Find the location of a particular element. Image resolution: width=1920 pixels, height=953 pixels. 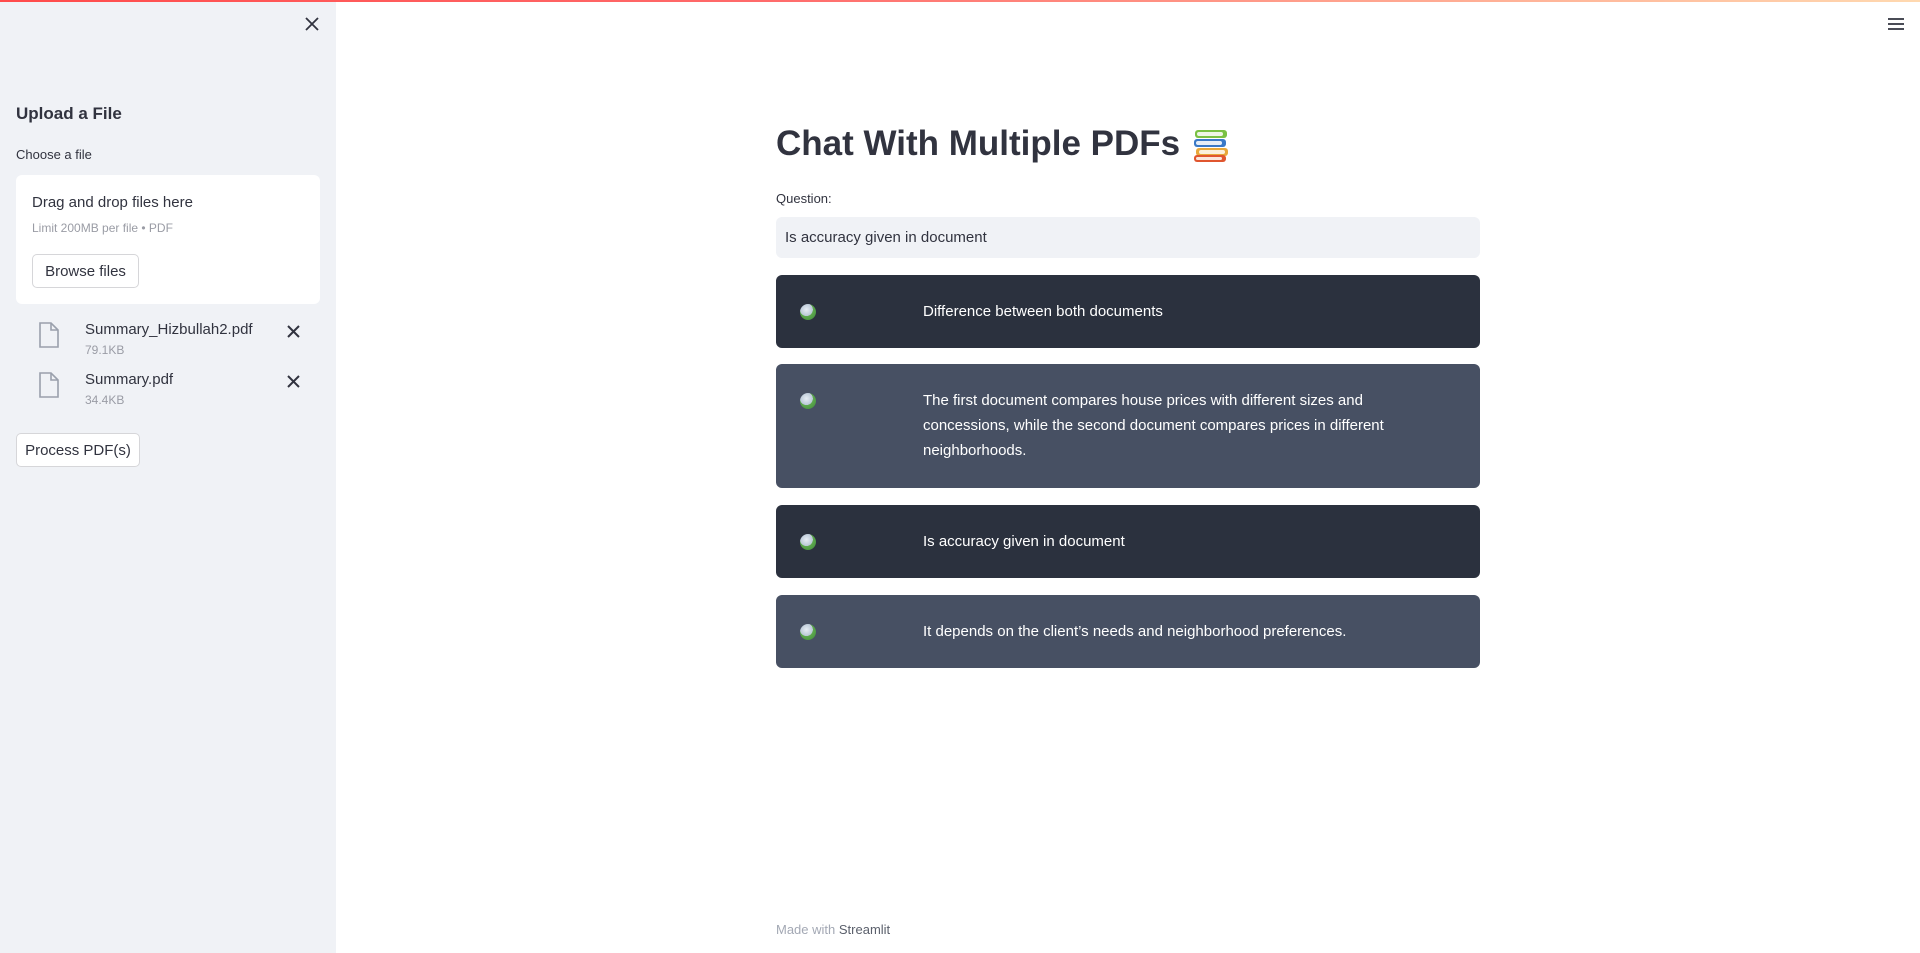

uploaded-file-item: Summary_Hizbullah2.pdf 79.1KB is located at coordinates (168, 340).